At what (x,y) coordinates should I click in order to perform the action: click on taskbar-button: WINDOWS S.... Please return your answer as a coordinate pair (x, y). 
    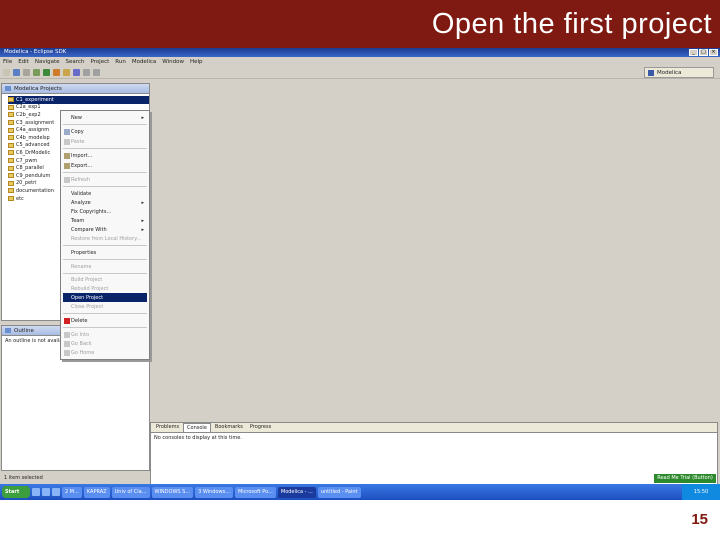
    Looking at the image, I should click on (172, 492).